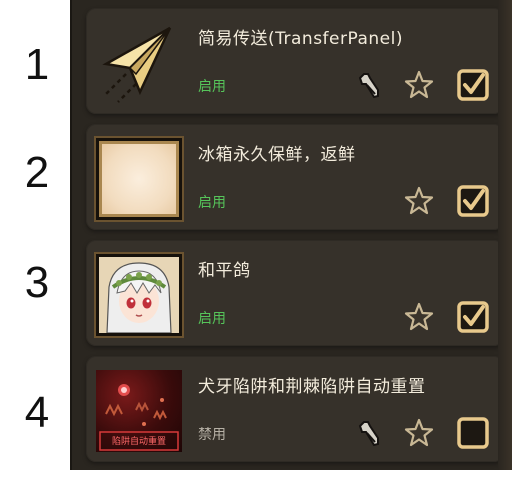  Describe the element at coordinates (139, 411) in the screenshot. I see `mod-thumbnail: 陷阱自动重置` at that location.